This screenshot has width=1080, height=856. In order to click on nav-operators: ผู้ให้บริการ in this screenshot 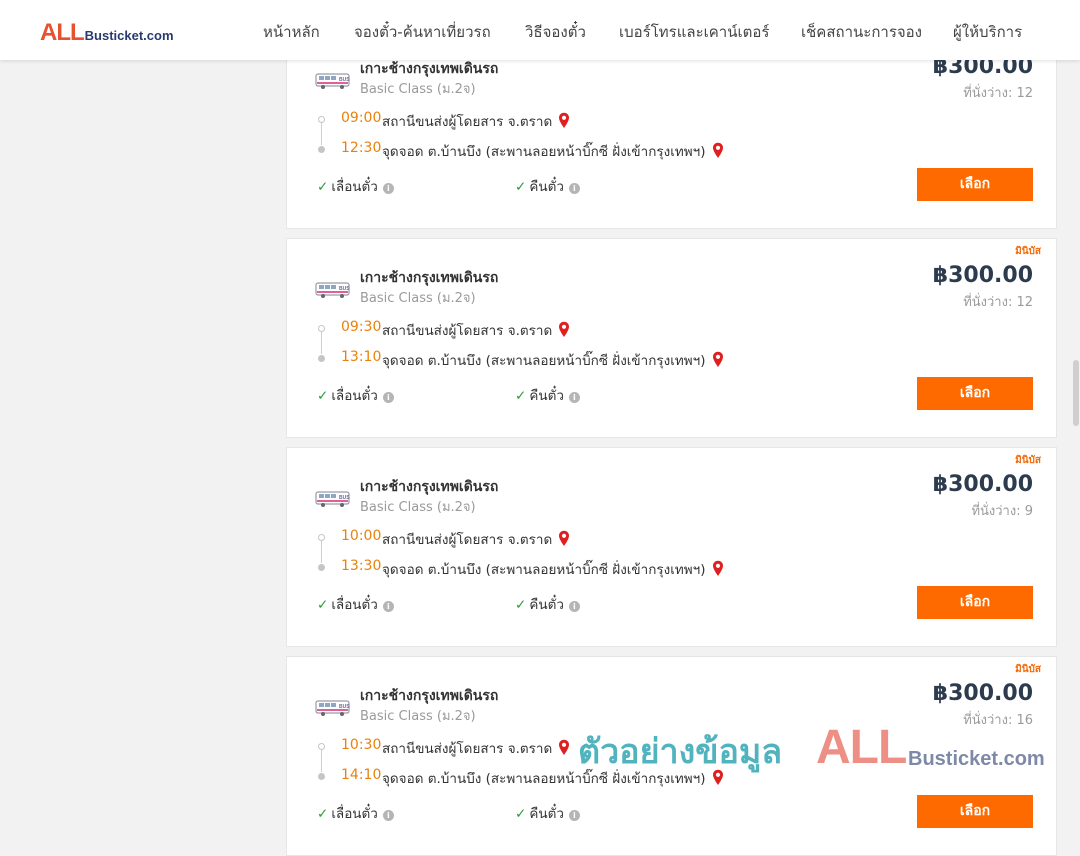, I will do `click(987, 31)`.